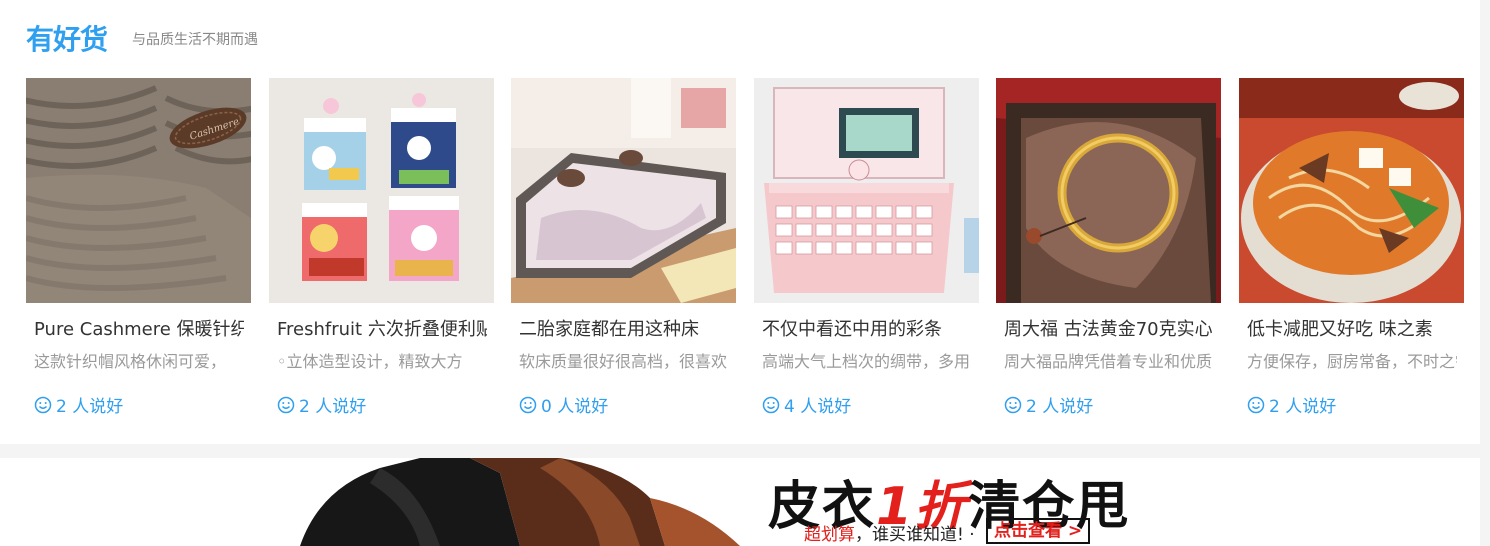  What do you see at coordinates (370, 361) in the screenshot?
I see `product-desc: ◦立体造型设计，精致大方` at bounding box center [370, 361].